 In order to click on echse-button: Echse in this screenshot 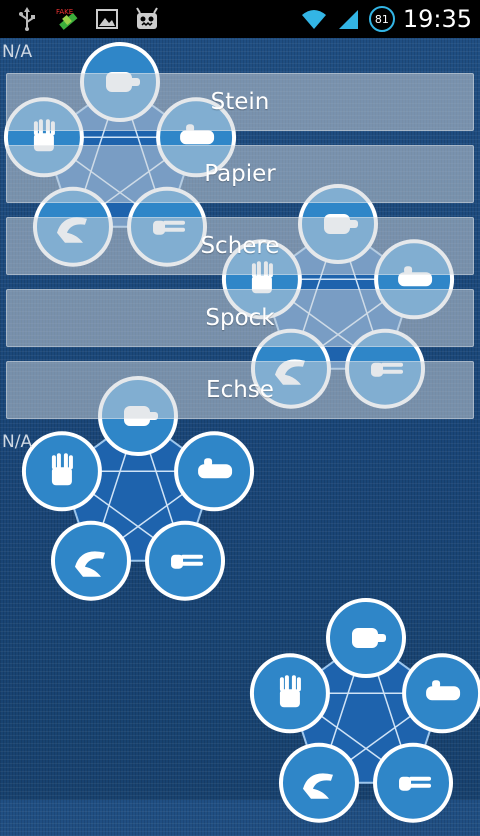, I will do `click(240, 390)`.